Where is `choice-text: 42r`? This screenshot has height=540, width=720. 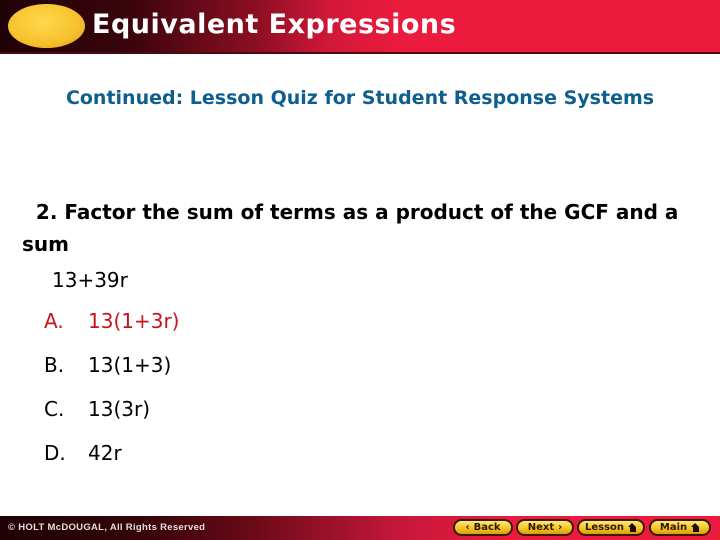 choice-text: 42r is located at coordinates (105, 453).